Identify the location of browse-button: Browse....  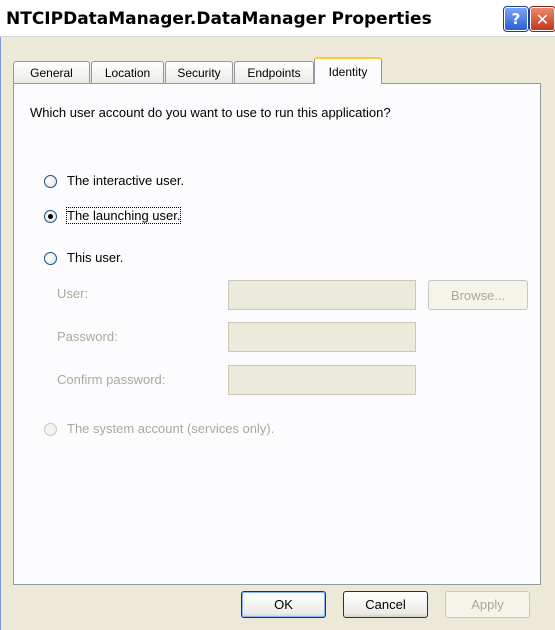
(478, 295).